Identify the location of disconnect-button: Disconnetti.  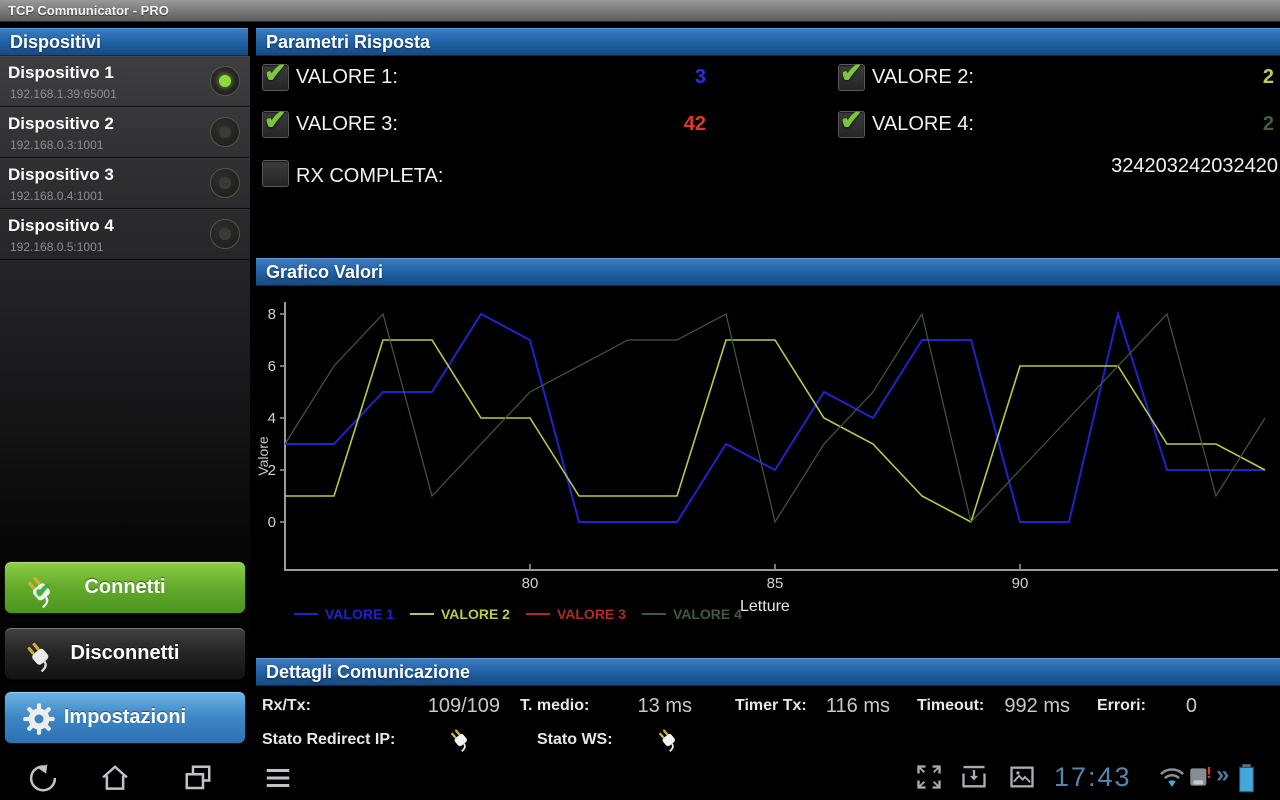
(125, 653).